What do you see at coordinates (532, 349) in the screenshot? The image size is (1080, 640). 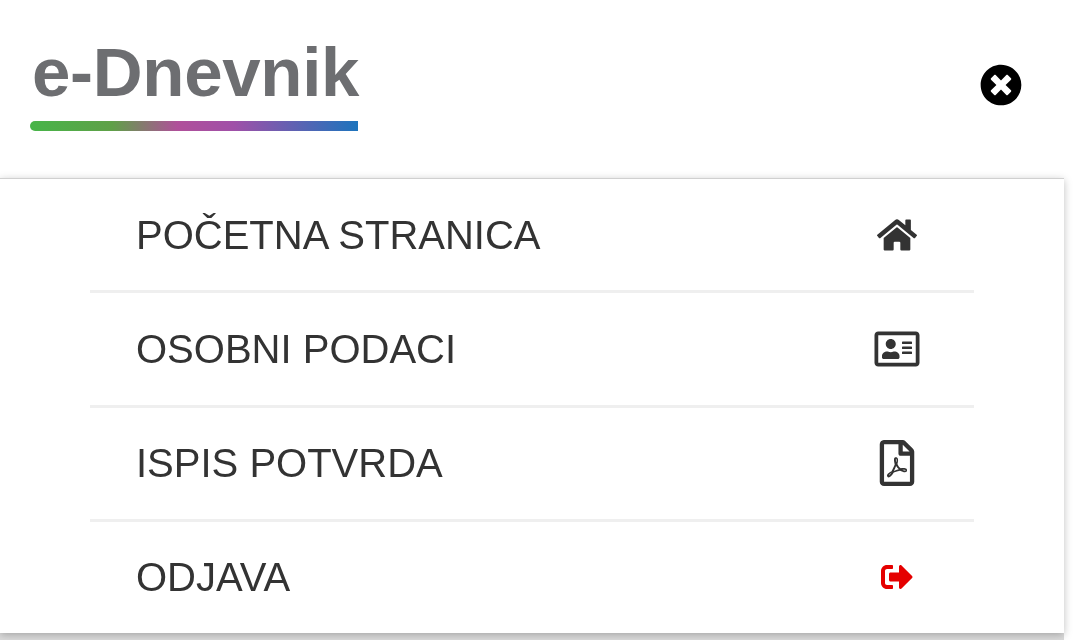 I see `menu-item: OSOBNI PODACI` at bounding box center [532, 349].